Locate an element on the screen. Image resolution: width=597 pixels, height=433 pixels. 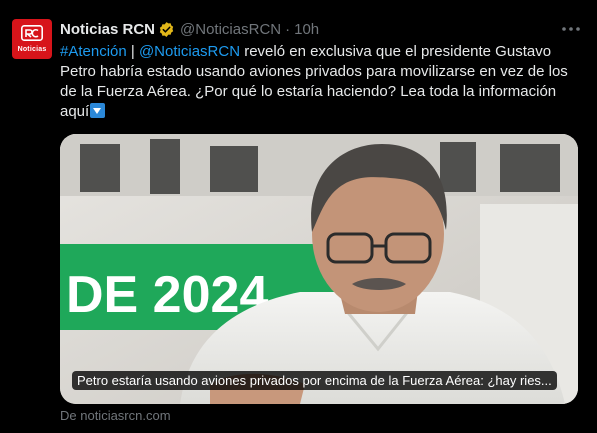
handle: @NoticiasRCN is located at coordinates (230, 29).